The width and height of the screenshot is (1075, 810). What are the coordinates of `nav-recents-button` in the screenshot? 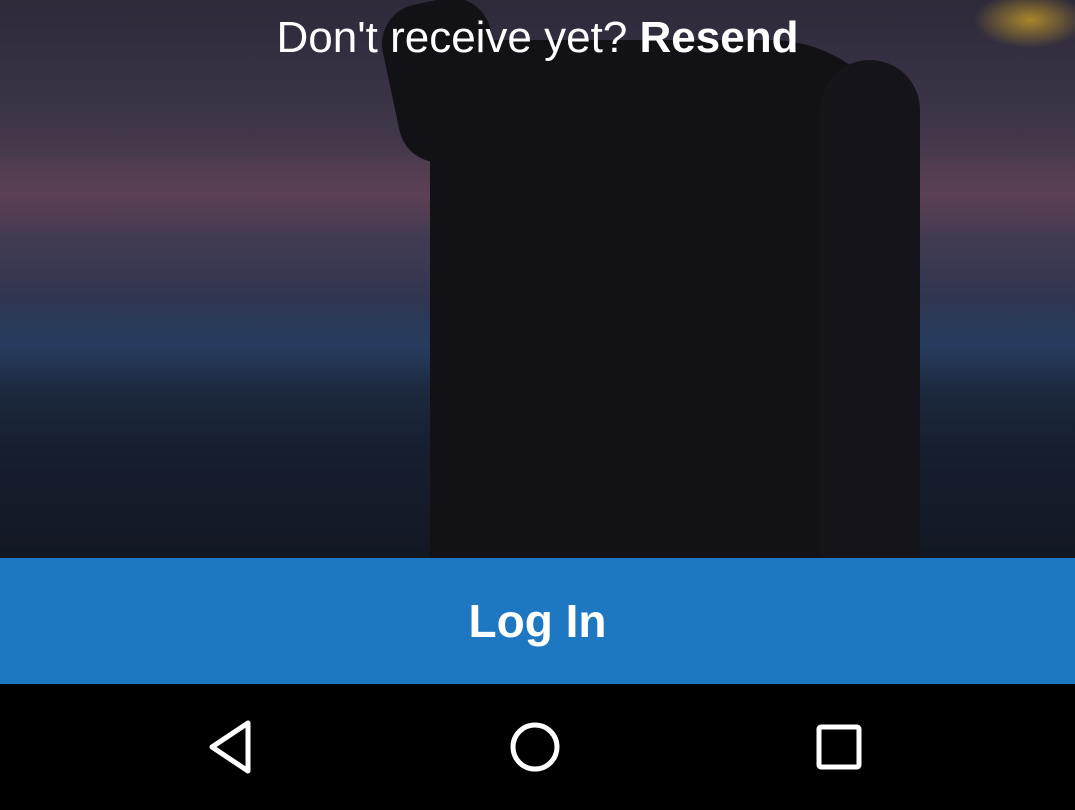 It's located at (839, 747).